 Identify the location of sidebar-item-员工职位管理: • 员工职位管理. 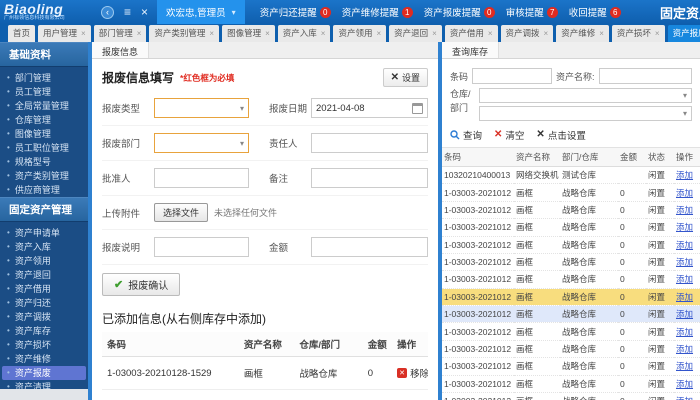
(44, 148).